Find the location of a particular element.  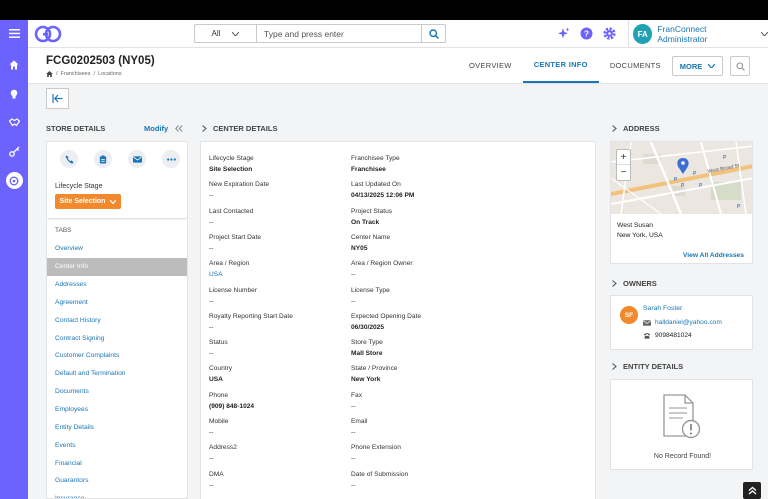

center-field: Project Status On Track is located at coordinates (421, 217).